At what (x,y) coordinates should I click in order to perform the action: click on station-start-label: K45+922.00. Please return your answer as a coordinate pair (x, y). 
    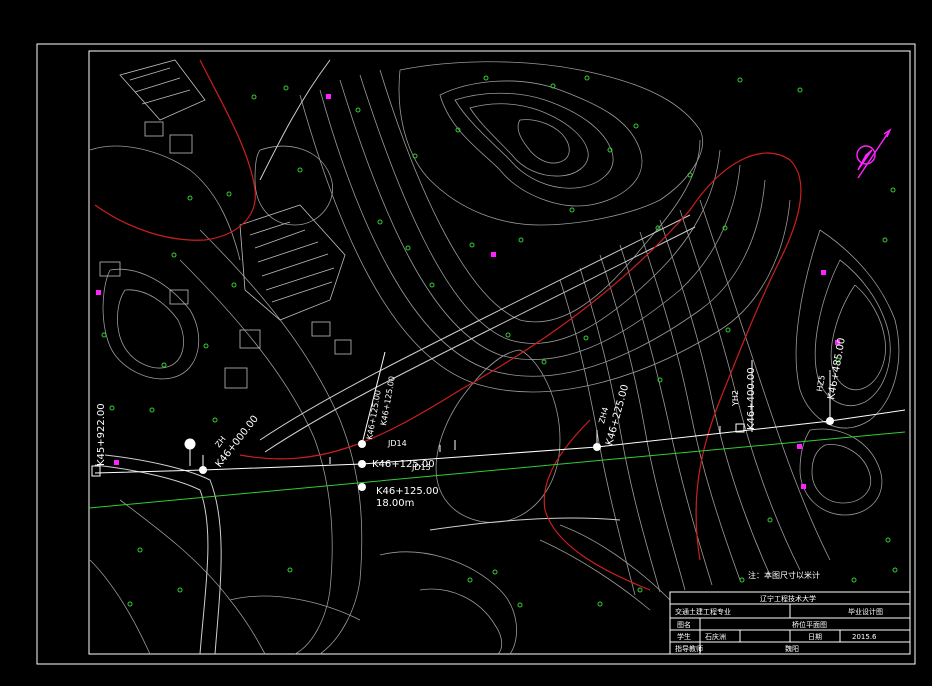
    Looking at the image, I should click on (101, 434).